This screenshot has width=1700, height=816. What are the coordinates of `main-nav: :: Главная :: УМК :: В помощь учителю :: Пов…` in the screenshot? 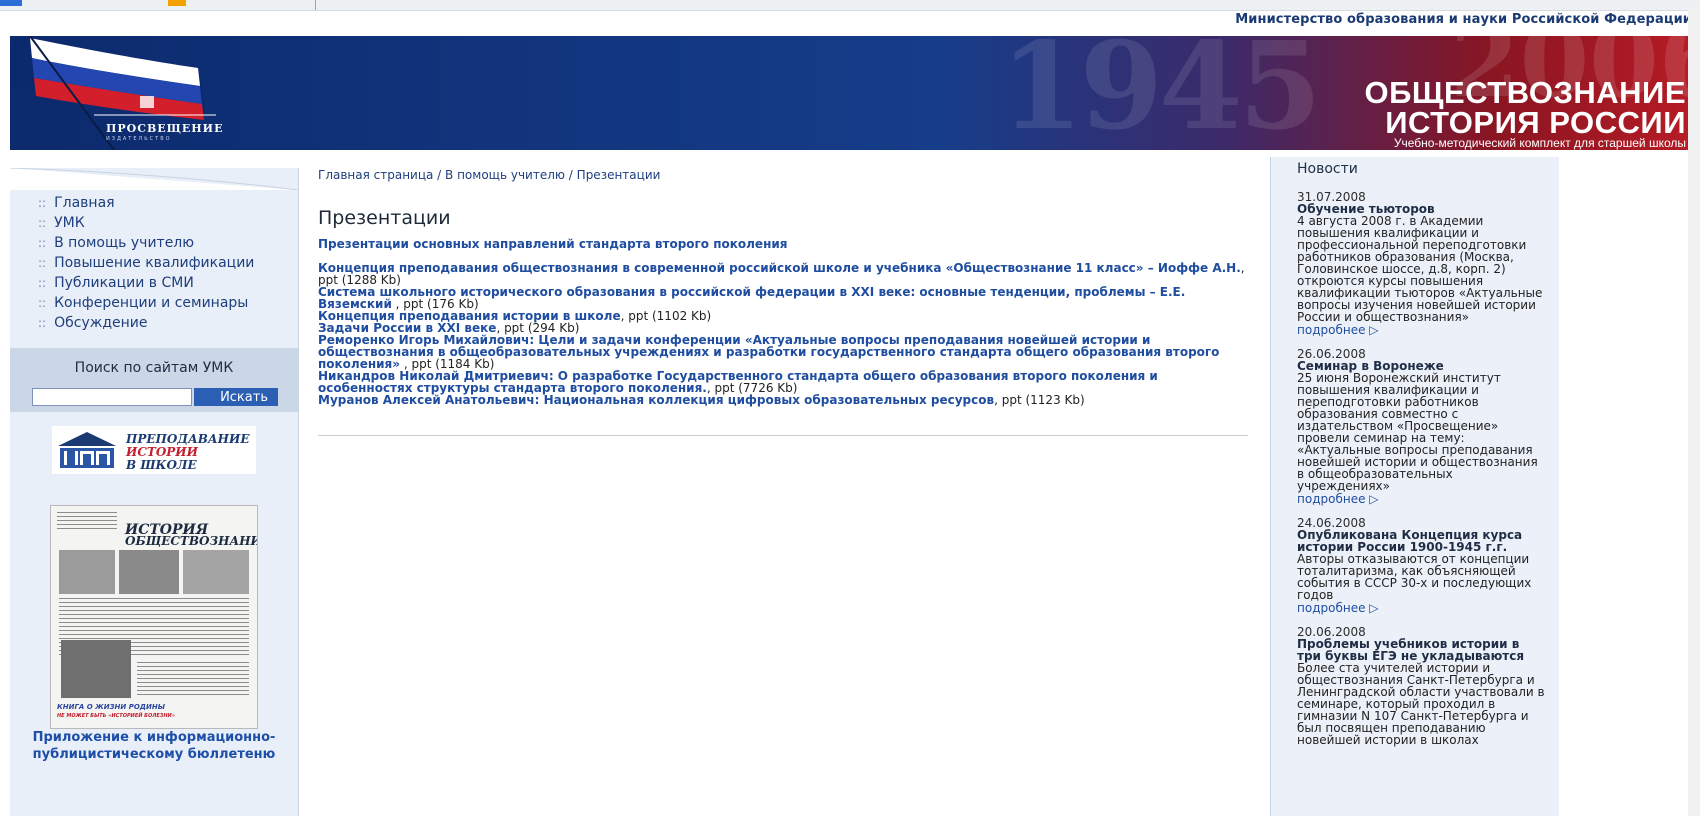 It's located at (146, 263).